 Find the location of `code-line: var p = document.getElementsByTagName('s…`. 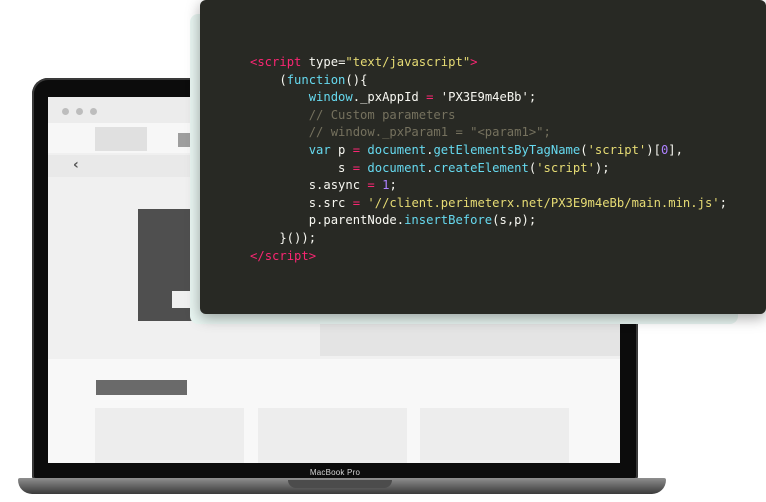

code-line: var p = document.getElementsByTagName('s… is located at coordinates (466, 150).